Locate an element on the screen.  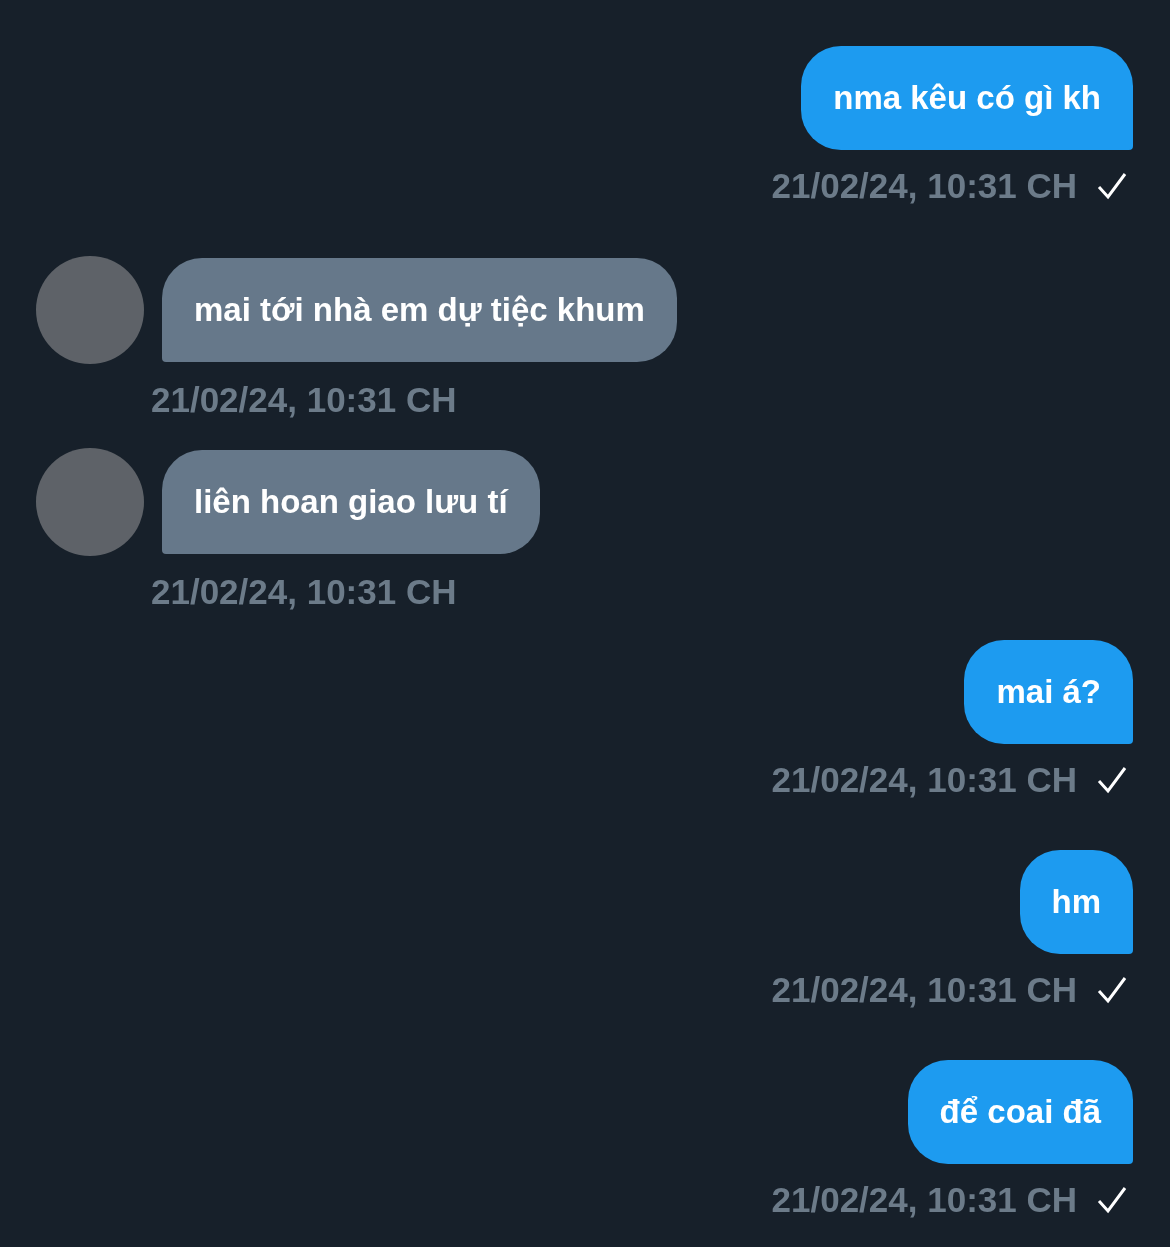
received-message-bubble: liên hoan giao lưu tí is located at coordinates (351, 502).